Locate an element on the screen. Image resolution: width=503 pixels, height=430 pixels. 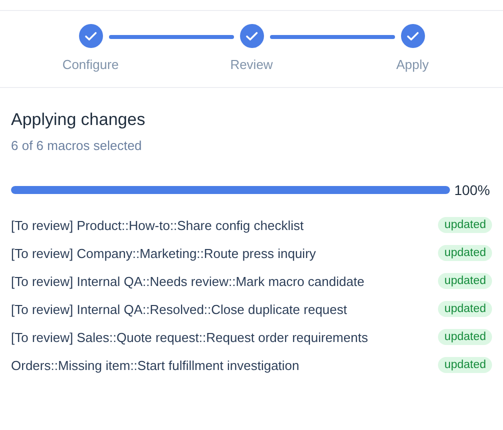
macro-name: [To review] Sales::Quote request::Request order requirements is located at coordinates (189, 337).